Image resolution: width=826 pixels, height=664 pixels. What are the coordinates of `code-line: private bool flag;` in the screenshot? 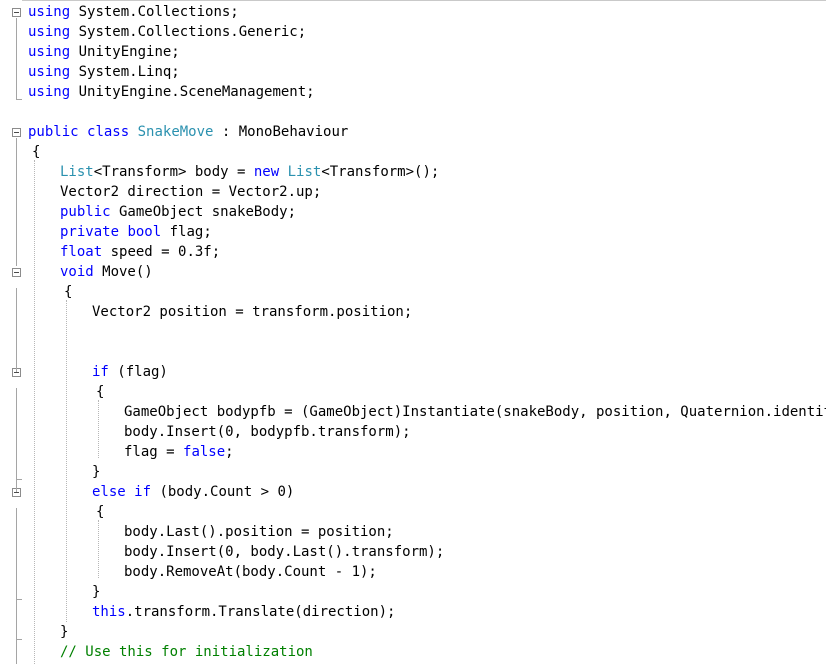 It's located at (413, 232).